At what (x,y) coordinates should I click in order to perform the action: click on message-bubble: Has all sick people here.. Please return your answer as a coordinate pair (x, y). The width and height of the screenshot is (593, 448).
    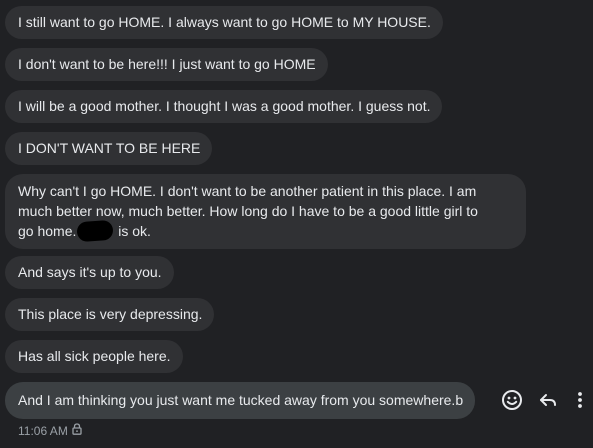
    Looking at the image, I should click on (94, 356).